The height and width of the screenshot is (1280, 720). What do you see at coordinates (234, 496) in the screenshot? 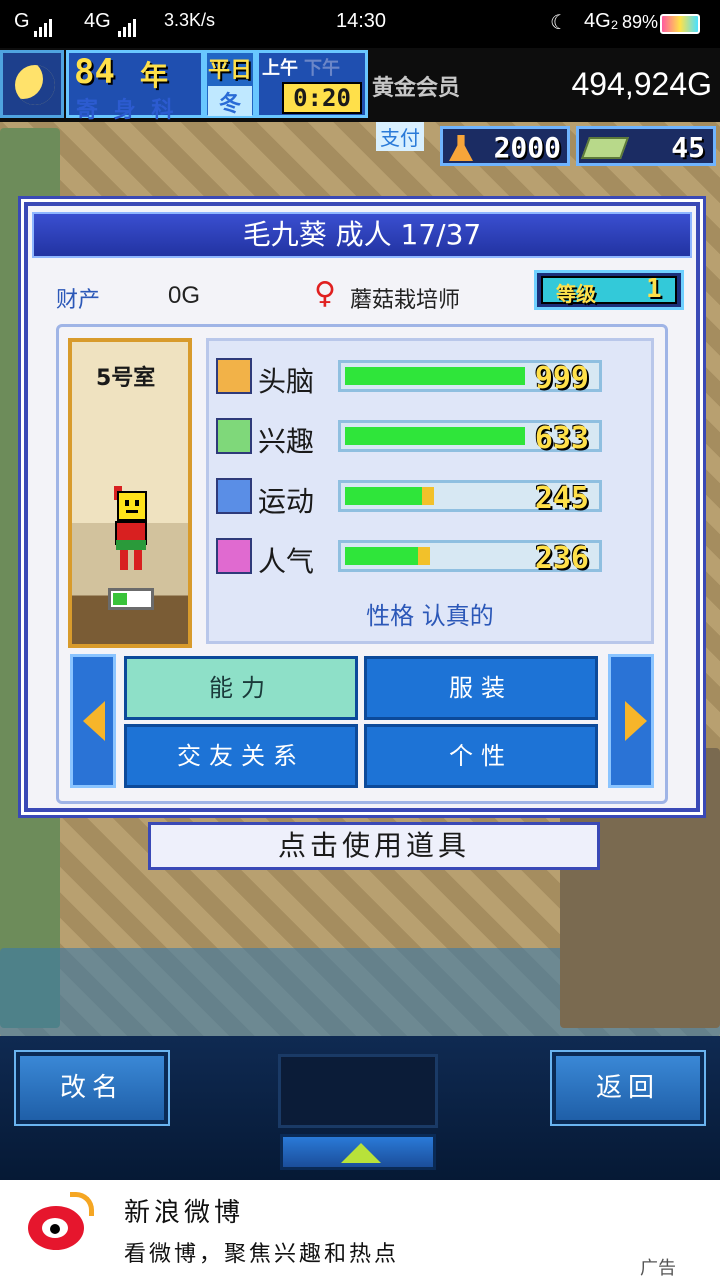
I see `sport-icon` at bounding box center [234, 496].